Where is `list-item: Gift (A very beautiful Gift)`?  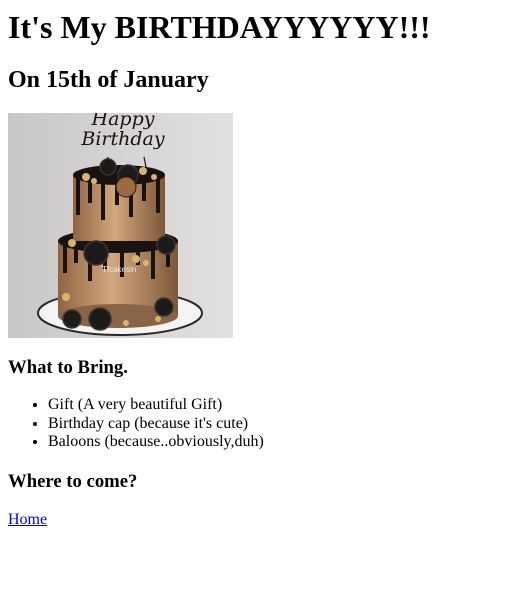
list-item: Gift (A very beautiful Gift) is located at coordinates (156, 405).